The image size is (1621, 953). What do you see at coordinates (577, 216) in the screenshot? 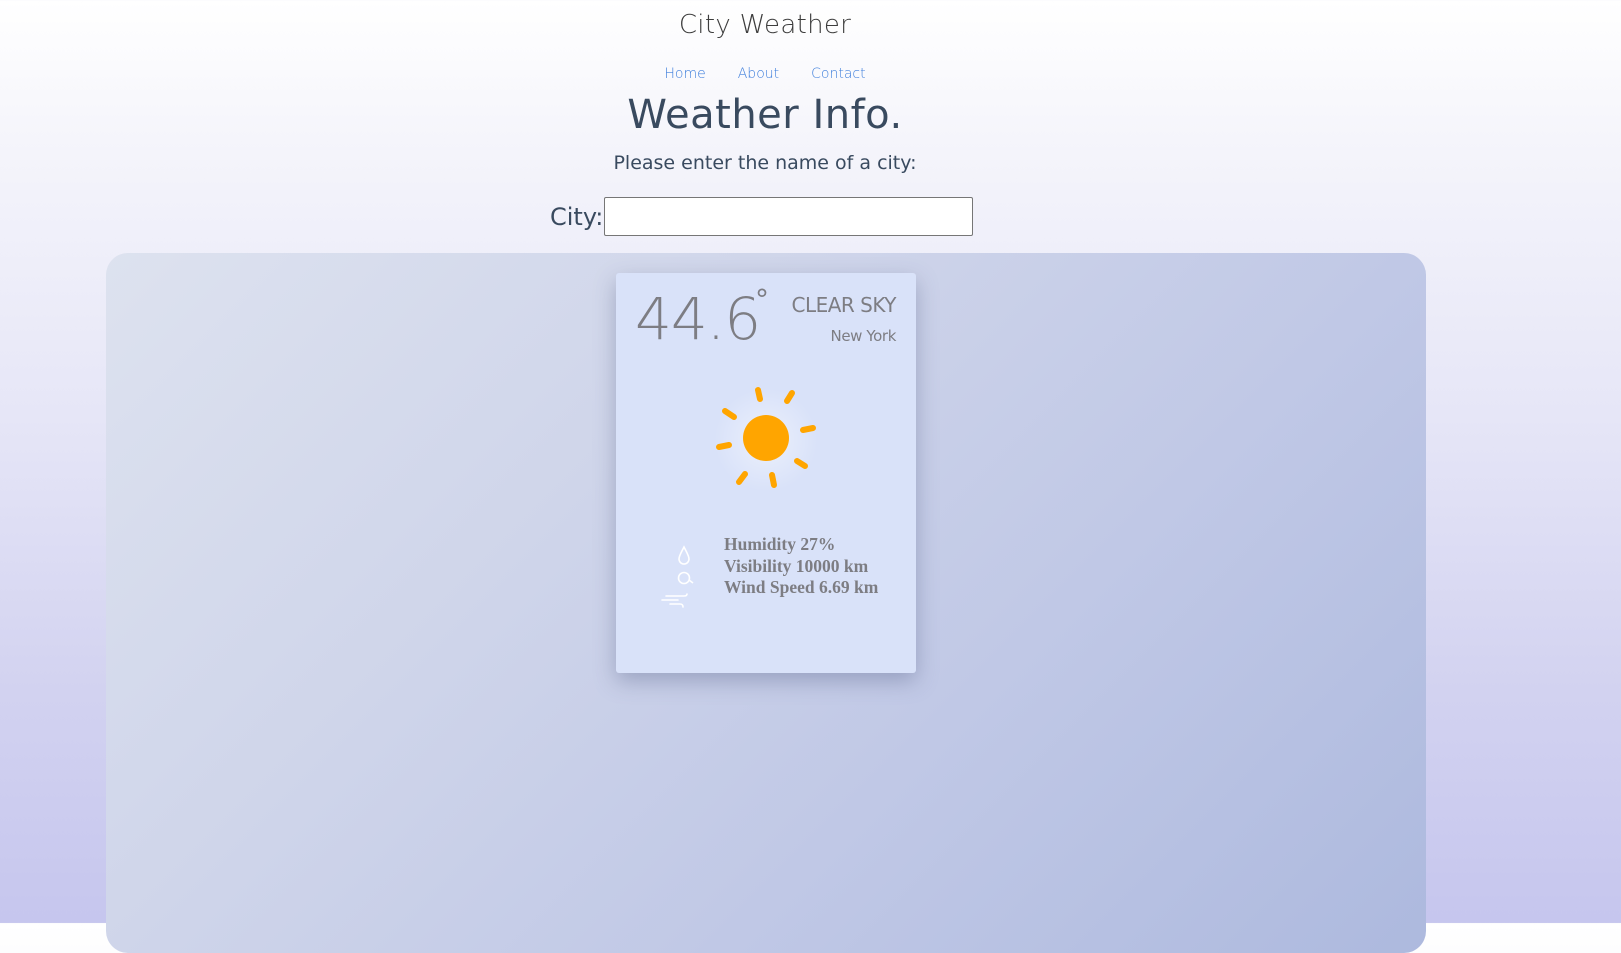
I see `city-label: City:` at bounding box center [577, 216].